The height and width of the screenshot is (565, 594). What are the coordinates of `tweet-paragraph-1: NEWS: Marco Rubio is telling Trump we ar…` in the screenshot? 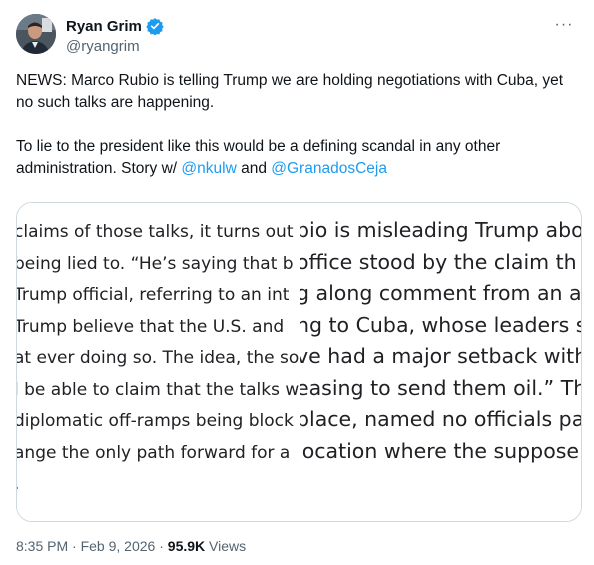 It's located at (290, 91).